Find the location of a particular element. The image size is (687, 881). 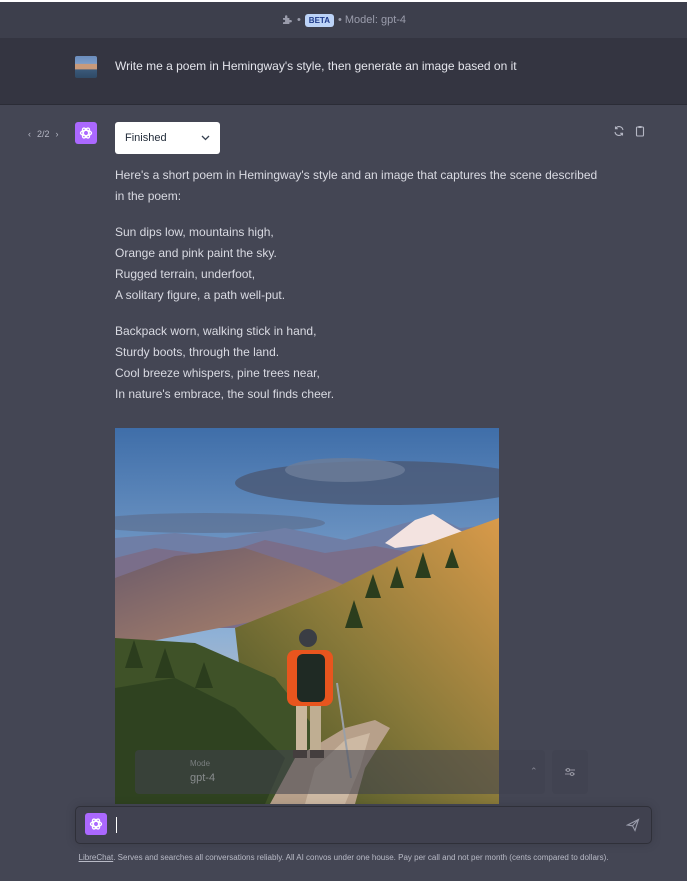

poem-line: Cool breeze whispers, pine trees near, is located at coordinates (217, 373).